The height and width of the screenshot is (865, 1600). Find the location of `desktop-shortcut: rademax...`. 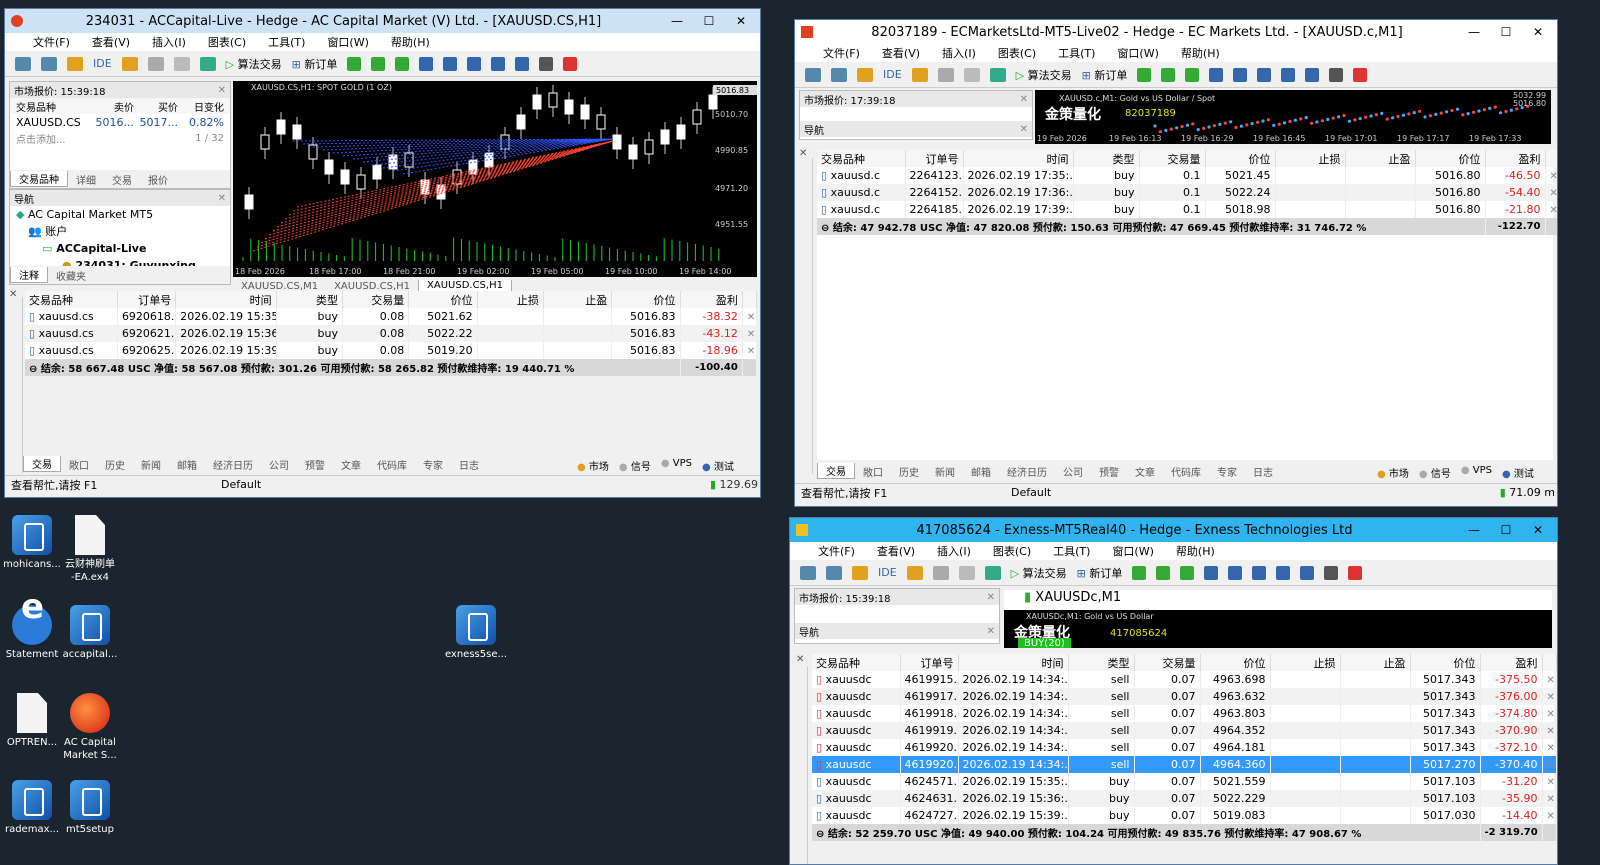

desktop-shortcut: rademax... is located at coordinates (32, 808).